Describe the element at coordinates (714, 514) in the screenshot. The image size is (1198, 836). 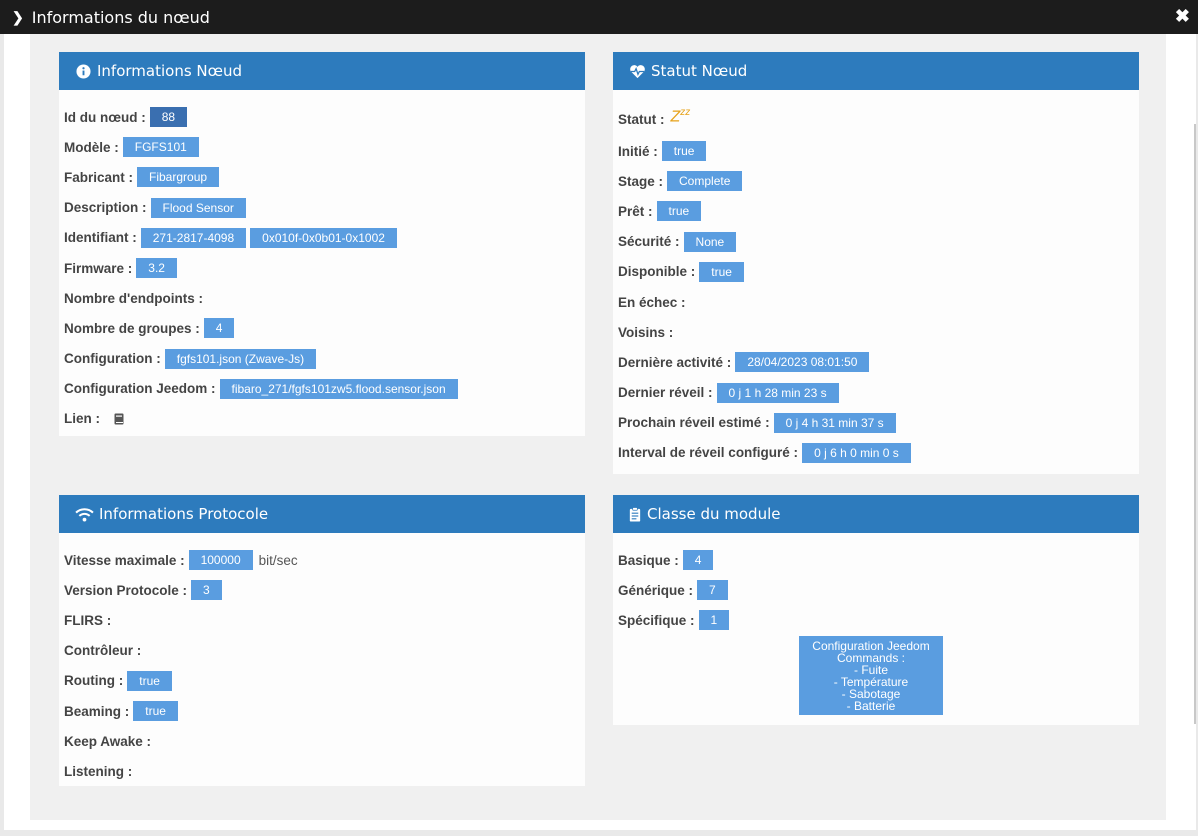
I see `module-class-title: Classe du module` at that location.